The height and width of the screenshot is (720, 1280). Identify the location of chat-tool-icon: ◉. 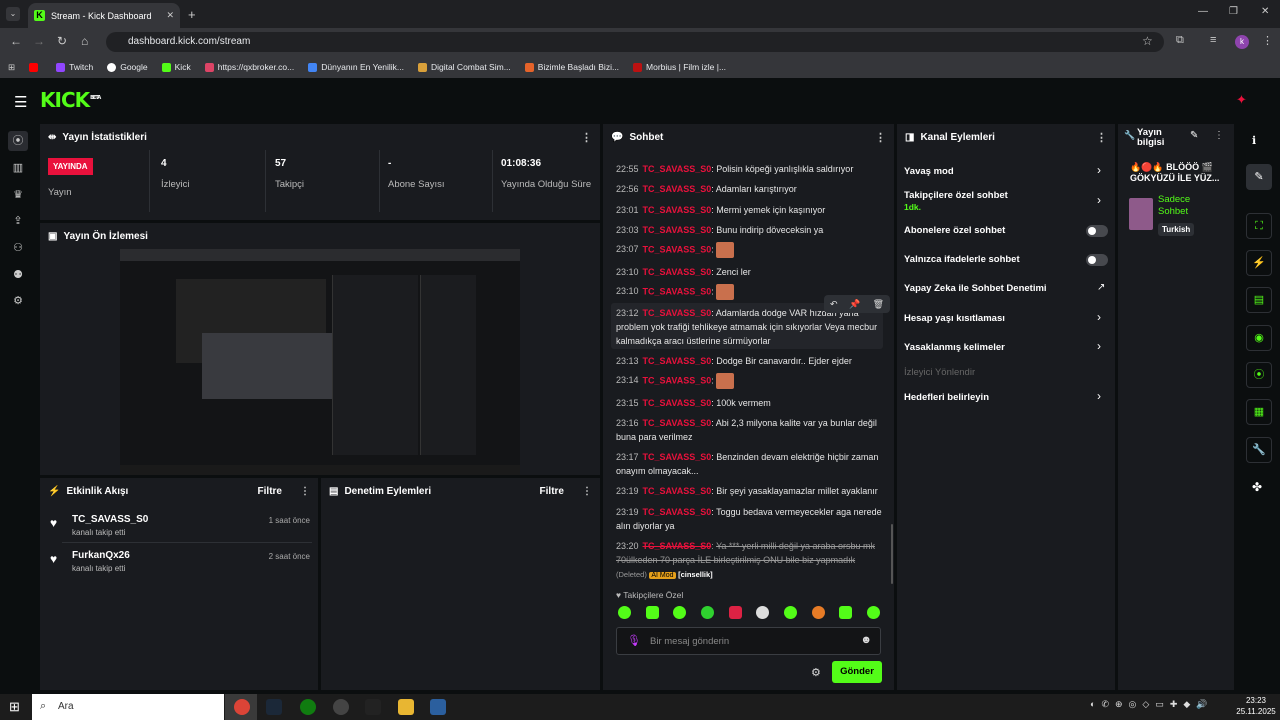
(1259, 338).